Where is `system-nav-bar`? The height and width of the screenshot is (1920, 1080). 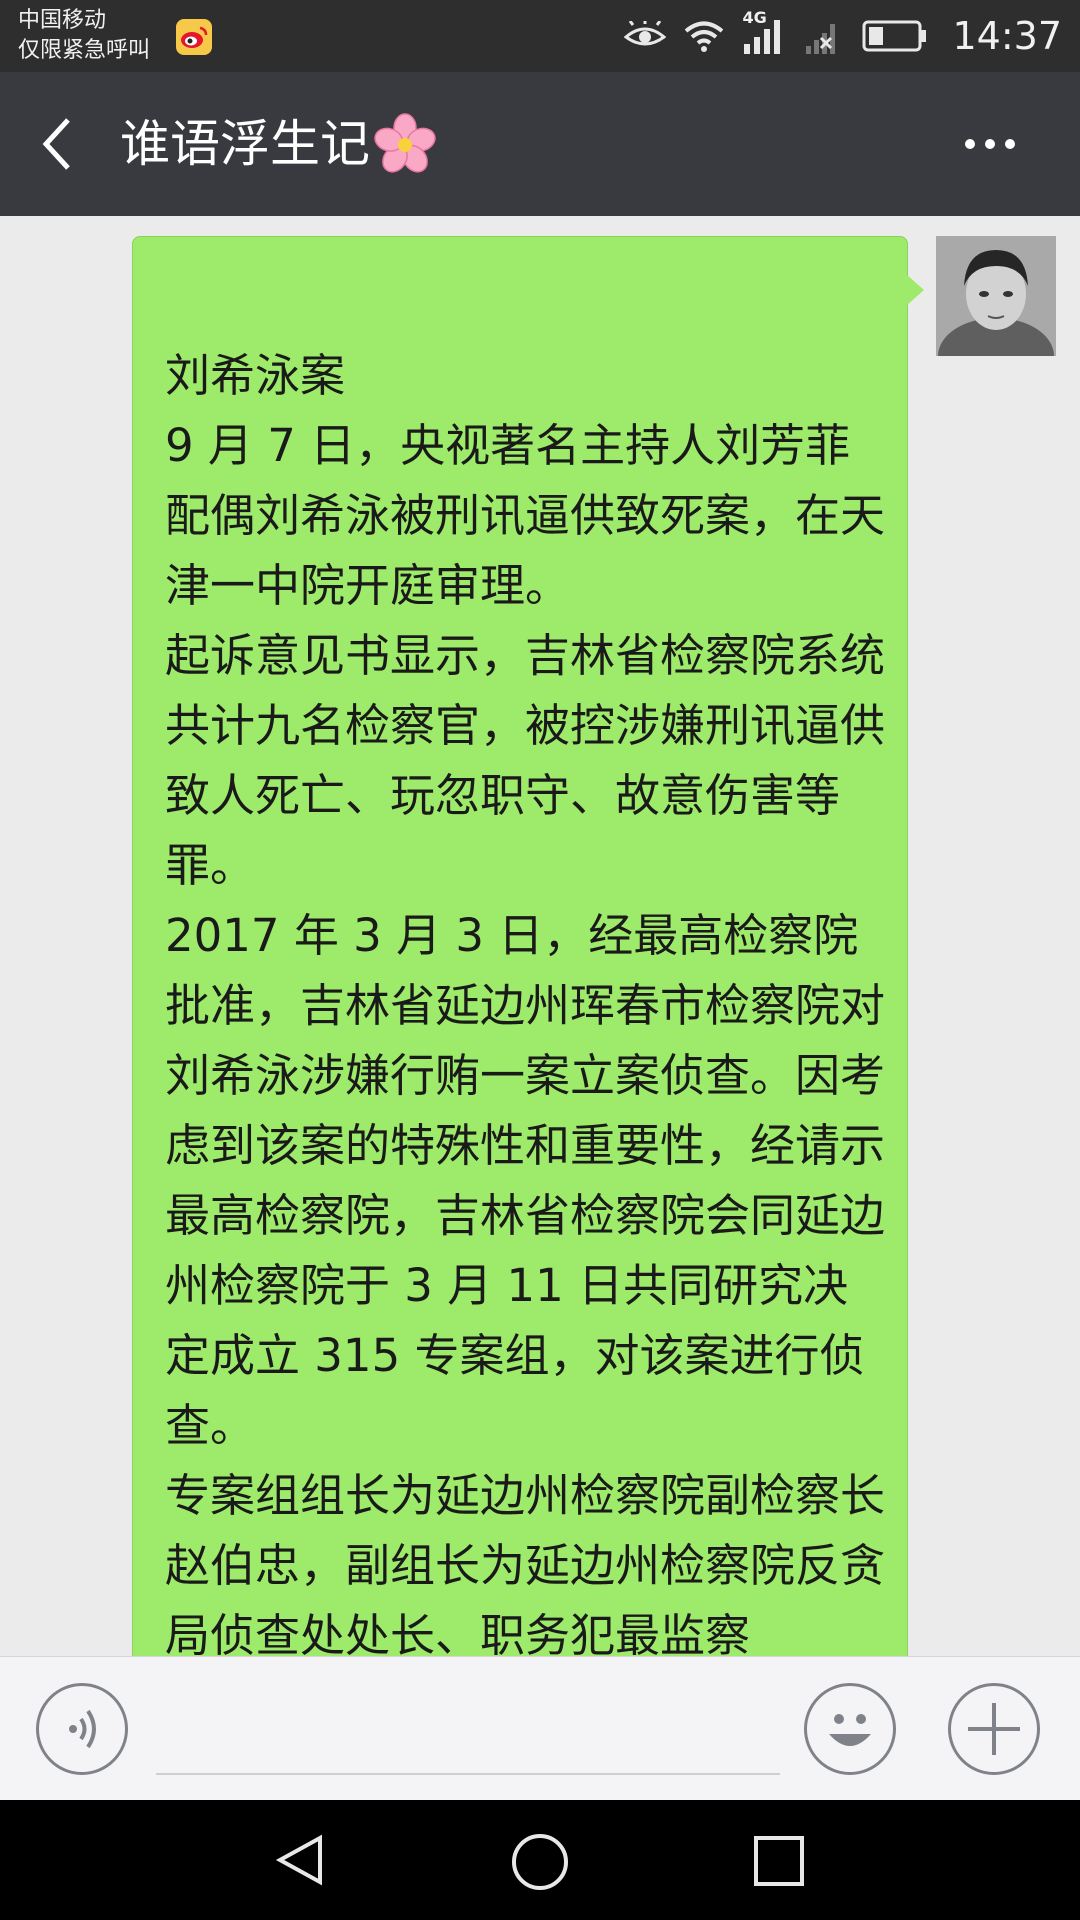 system-nav-bar is located at coordinates (540, 1860).